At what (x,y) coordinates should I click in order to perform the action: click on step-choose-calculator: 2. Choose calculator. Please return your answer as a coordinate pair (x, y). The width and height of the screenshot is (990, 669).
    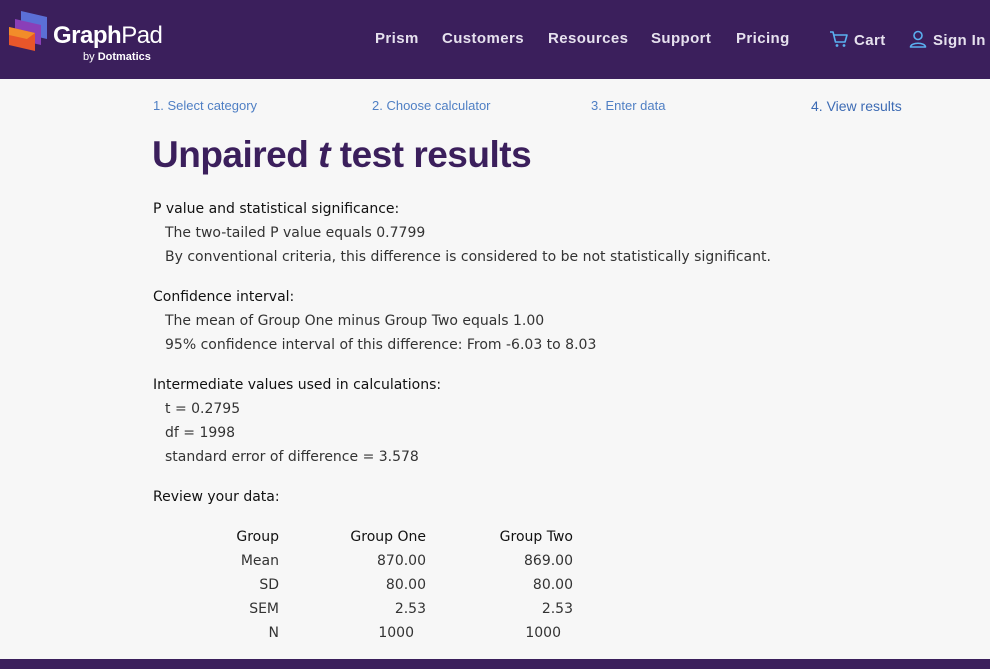
    Looking at the image, I should click on (431, 105).